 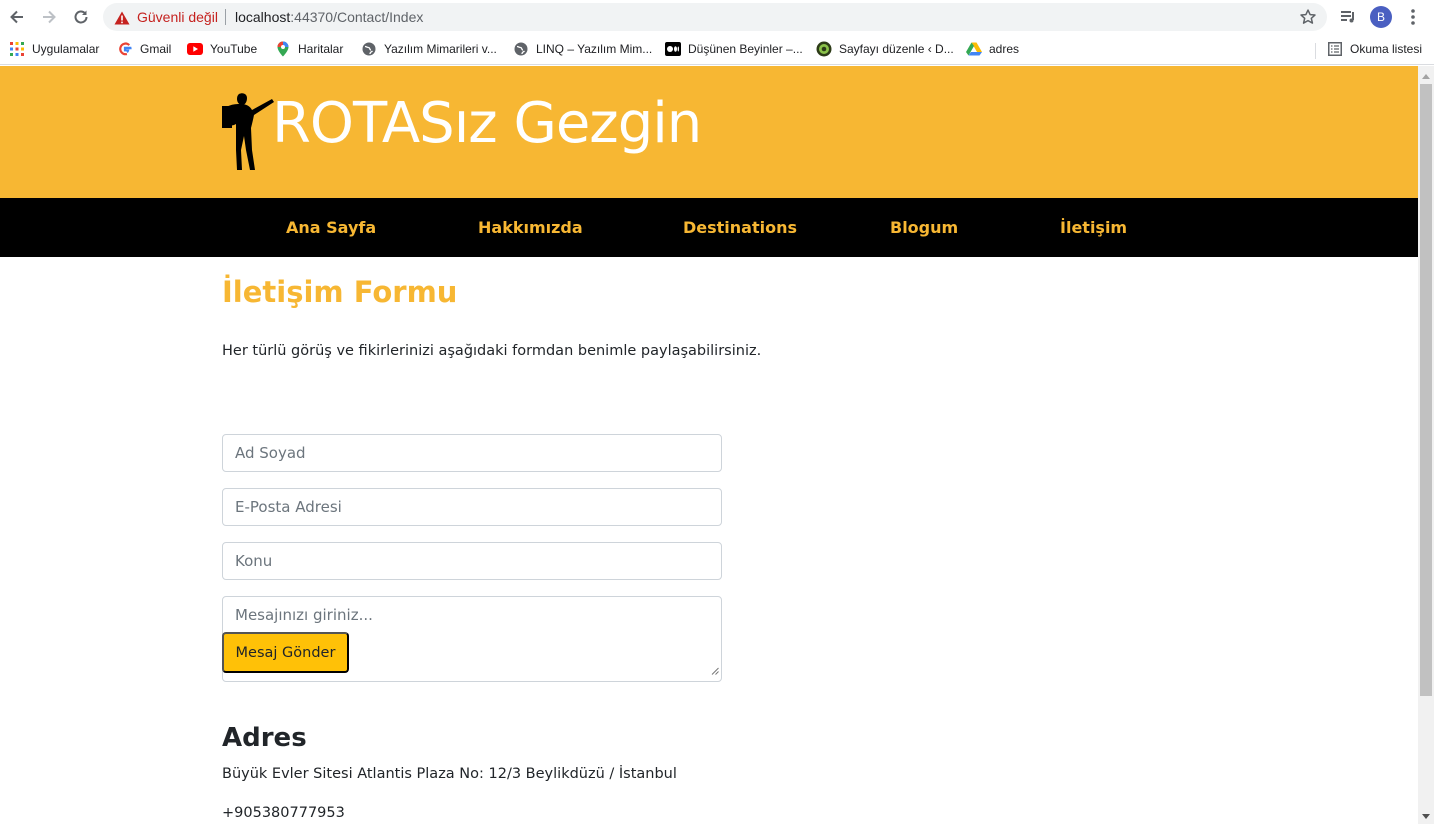 I want to click on bookmark-label: Gmail, so click(x=156, y=49).